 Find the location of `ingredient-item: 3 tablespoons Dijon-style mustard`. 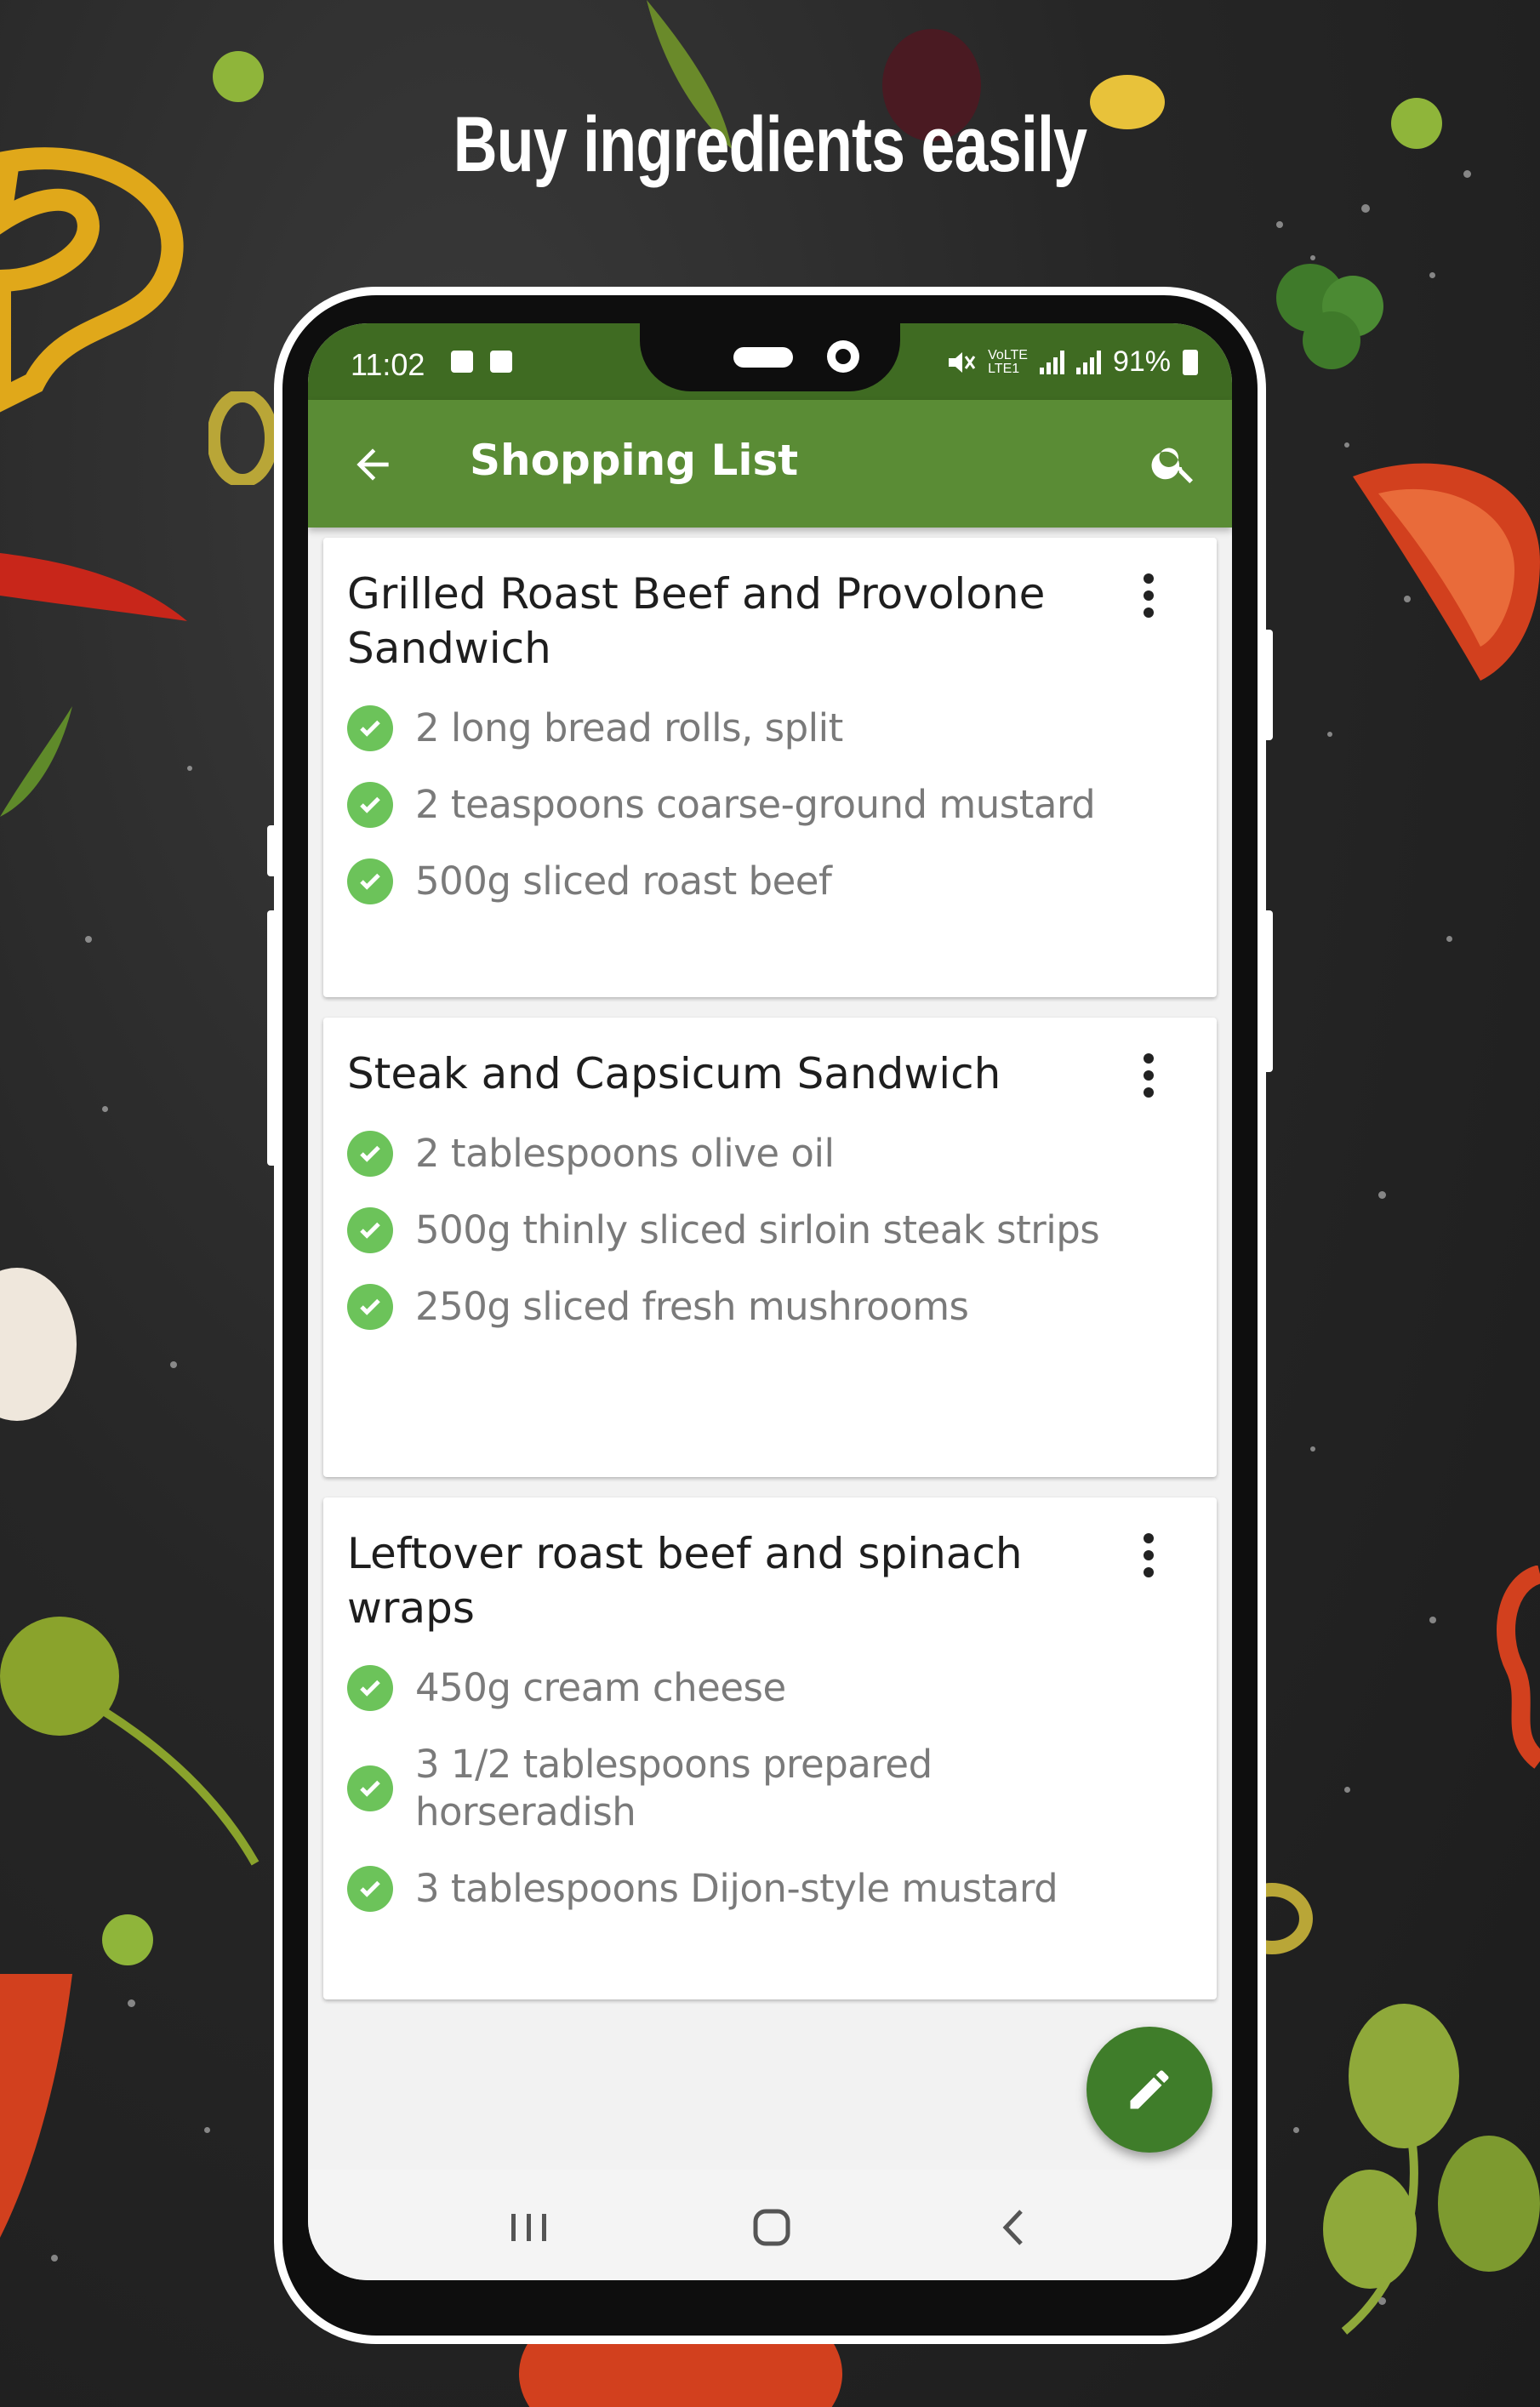

ingredient-item: 3 tablespoons Dijon-style mustard is located at coordinates (770, 1889).